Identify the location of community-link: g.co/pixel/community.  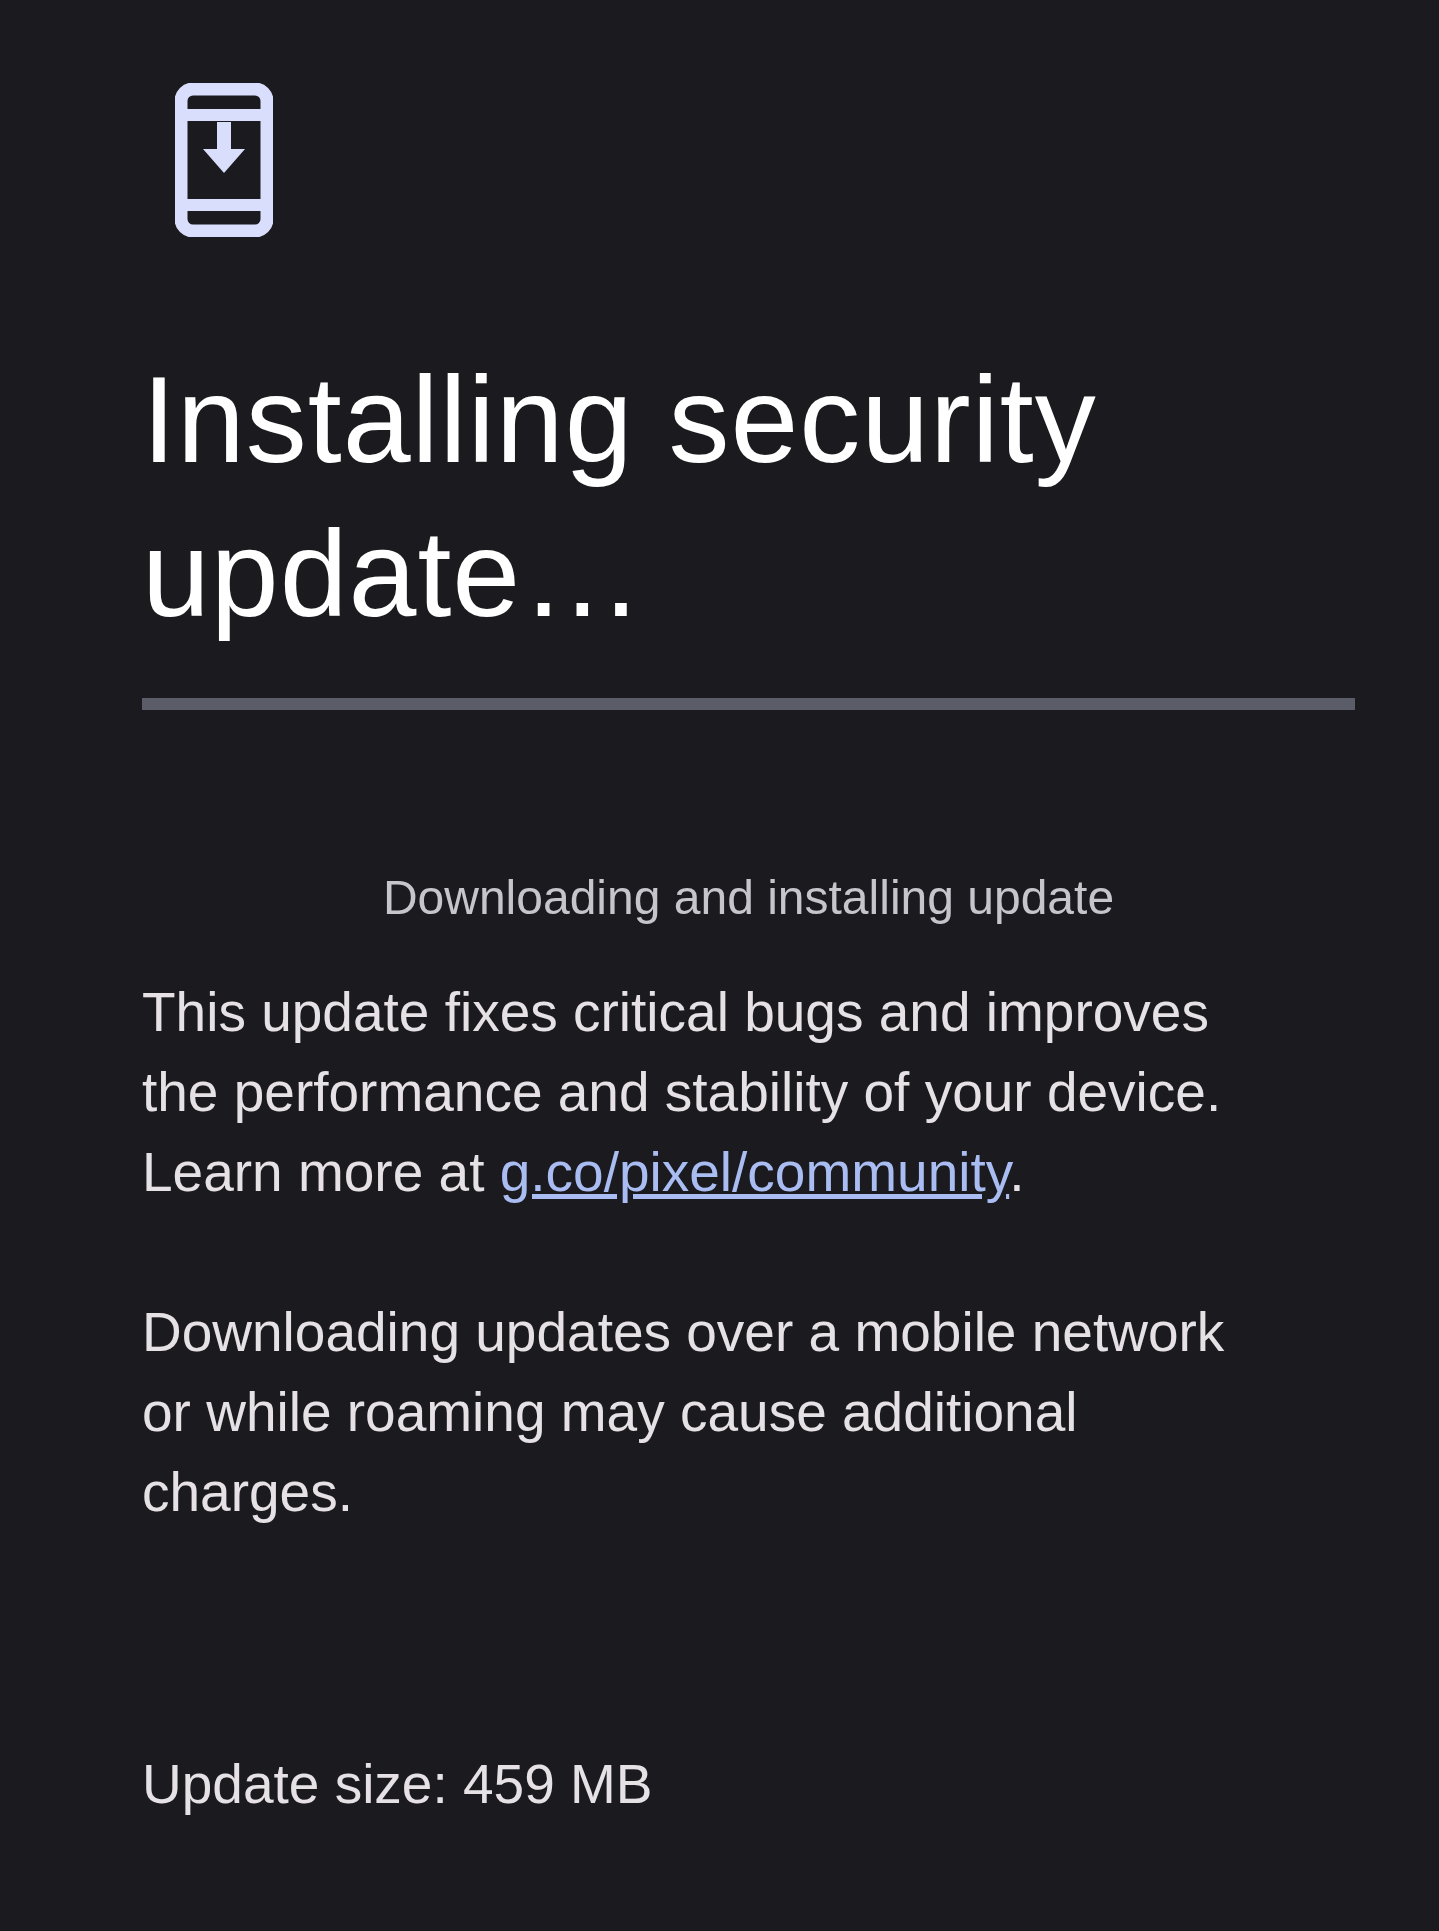
(754, 1172).